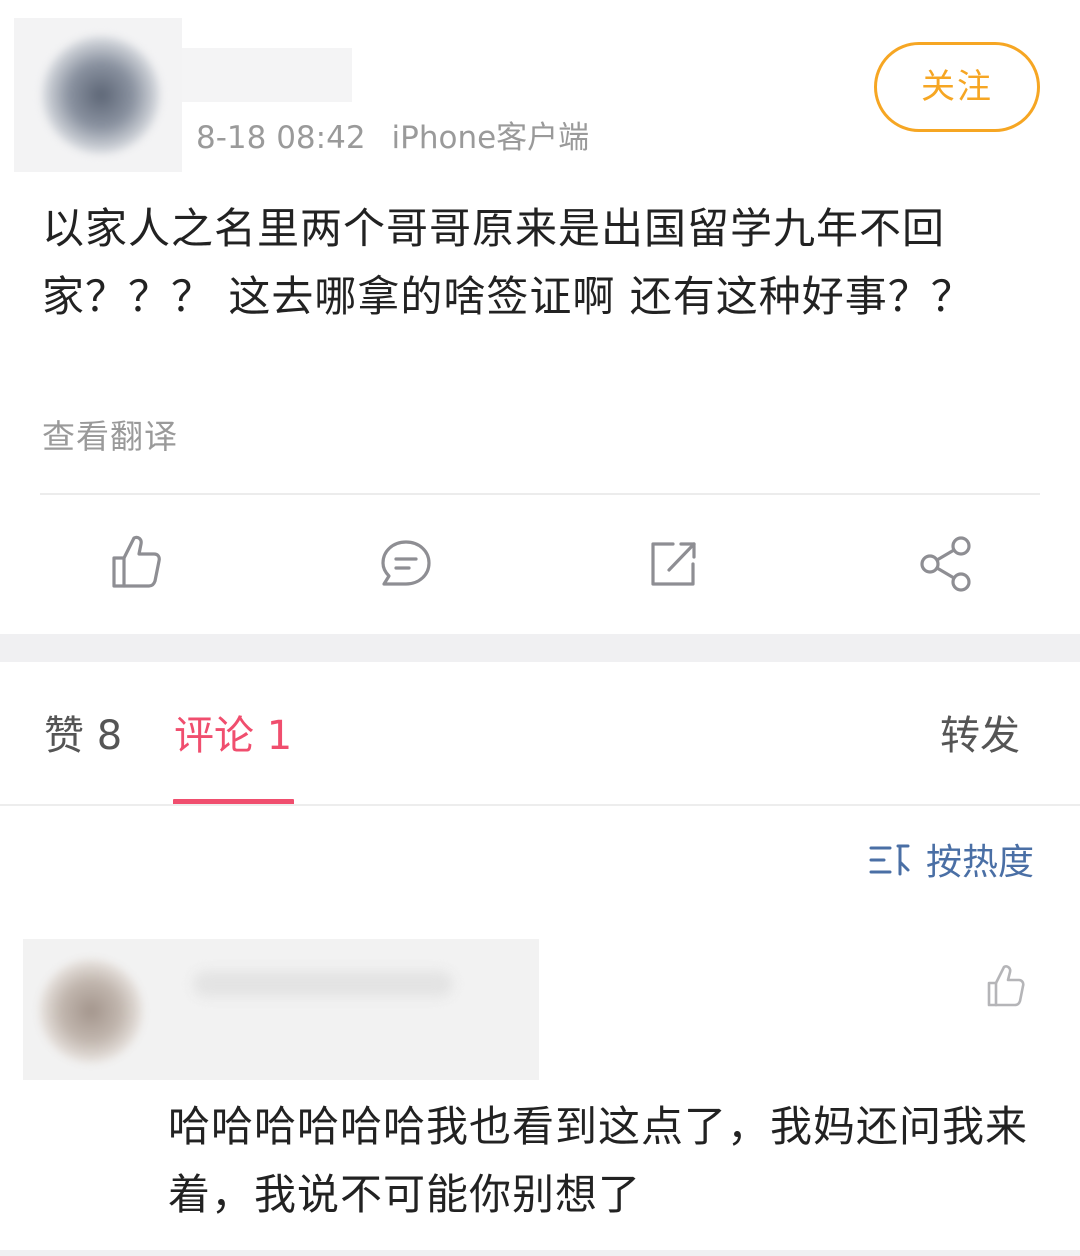 Image resolution: width=1080 pixels, height=1256 pixels. I want to click on sort-label: 按热度, so click(980, 862).